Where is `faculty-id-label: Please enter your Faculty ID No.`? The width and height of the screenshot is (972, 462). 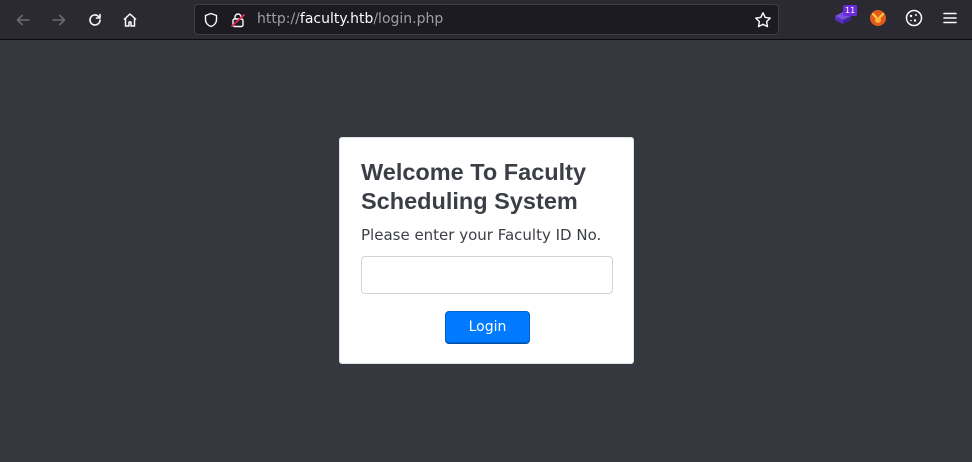
faculty-id-label: Please enter your Faculty ID No. is located at coordinates (481, 235).